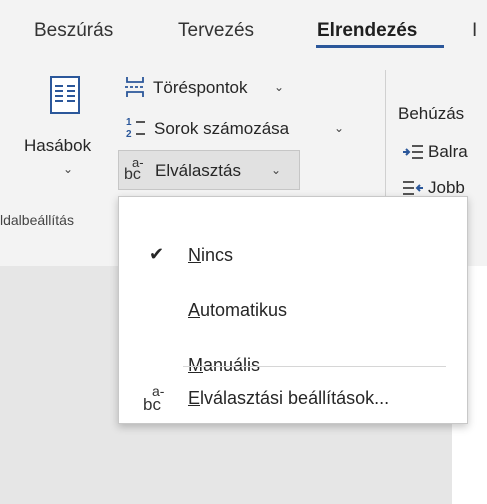  What do you see at coordinates (314, 366) in the screenshot?
I see `menu-separator` at bounding box center [314, 366].